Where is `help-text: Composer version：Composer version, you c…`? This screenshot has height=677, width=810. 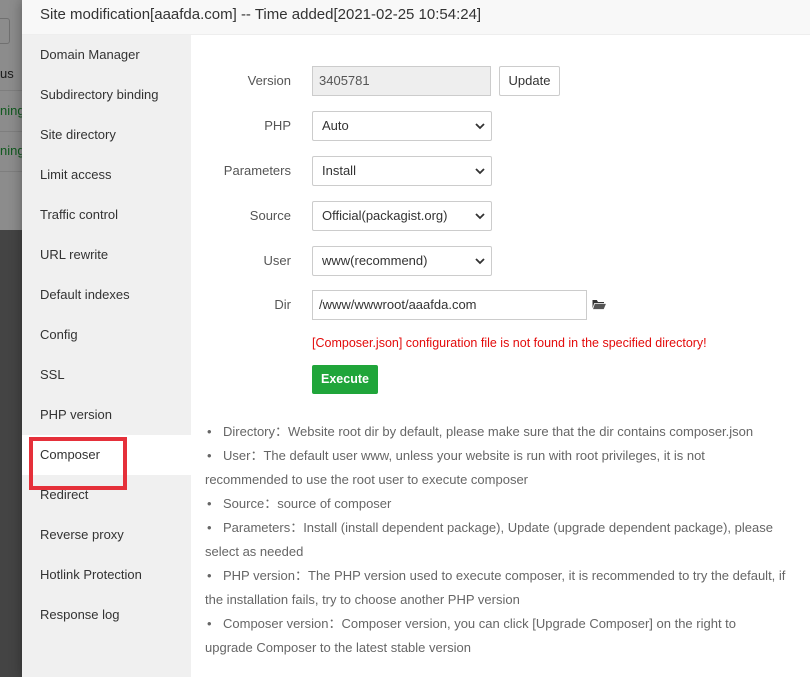 help-text: Composer version：Composer version, you c… is located at coordinates (480, 623).